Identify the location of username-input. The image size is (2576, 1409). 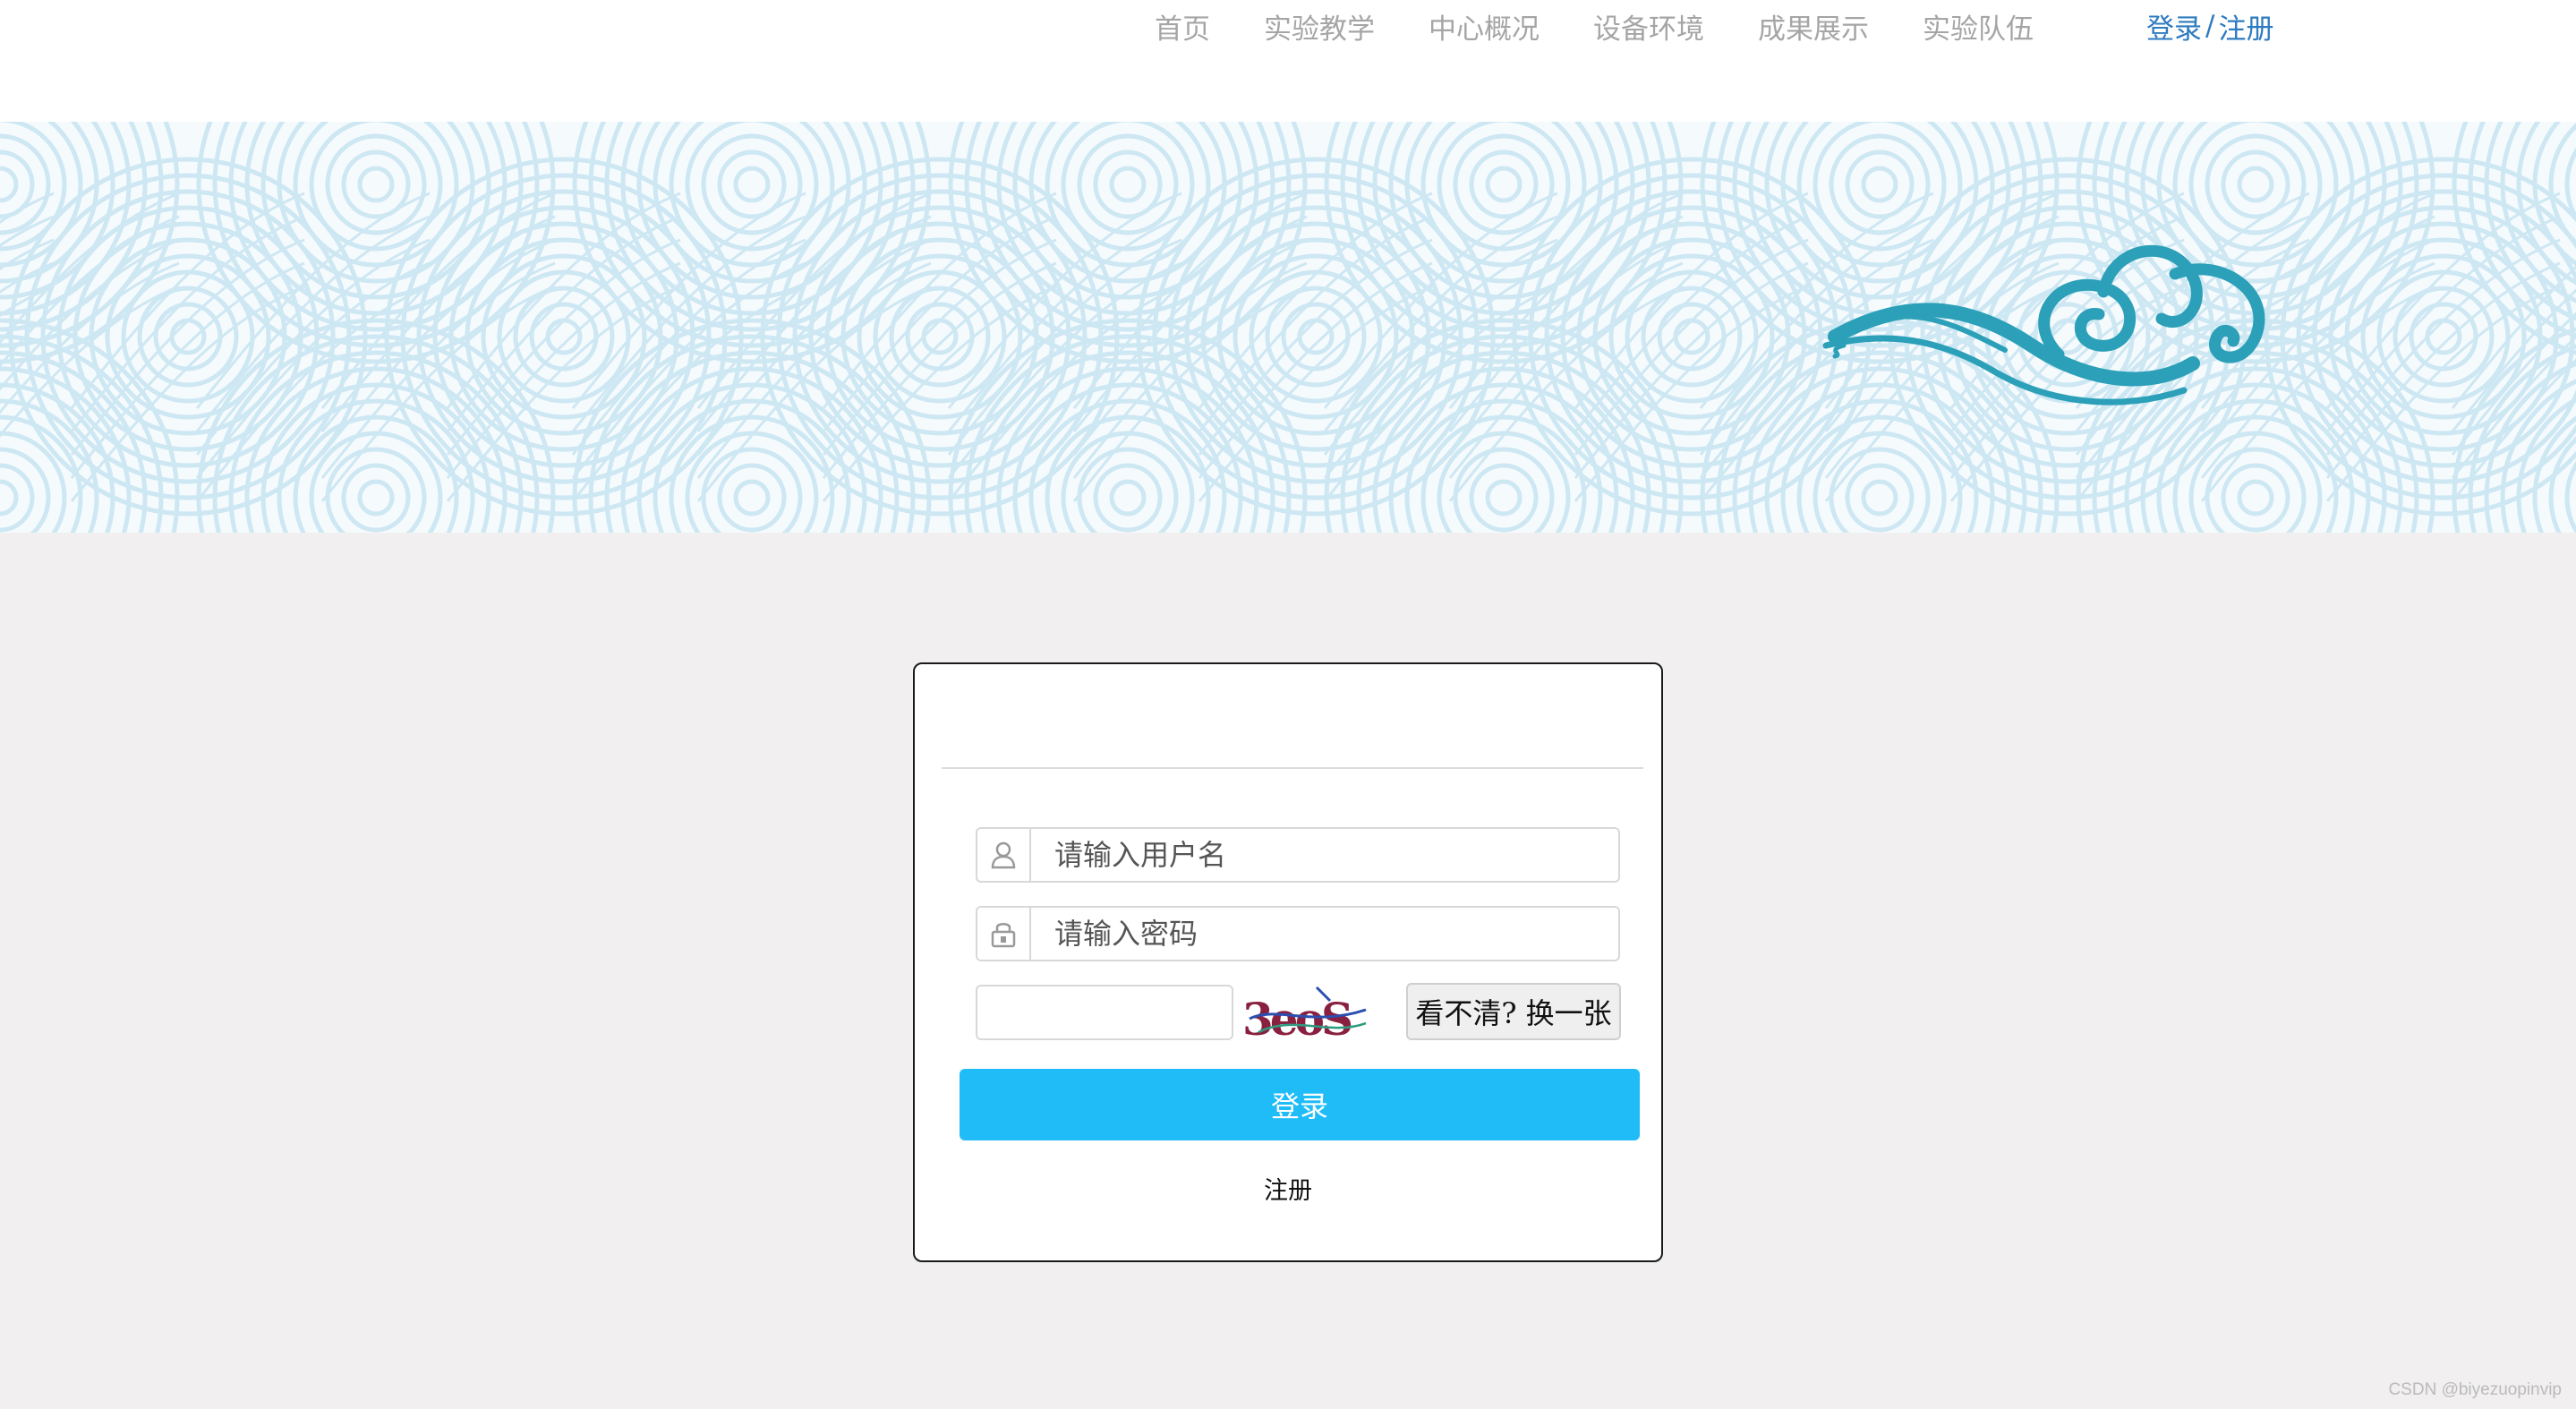
(1324, 855).